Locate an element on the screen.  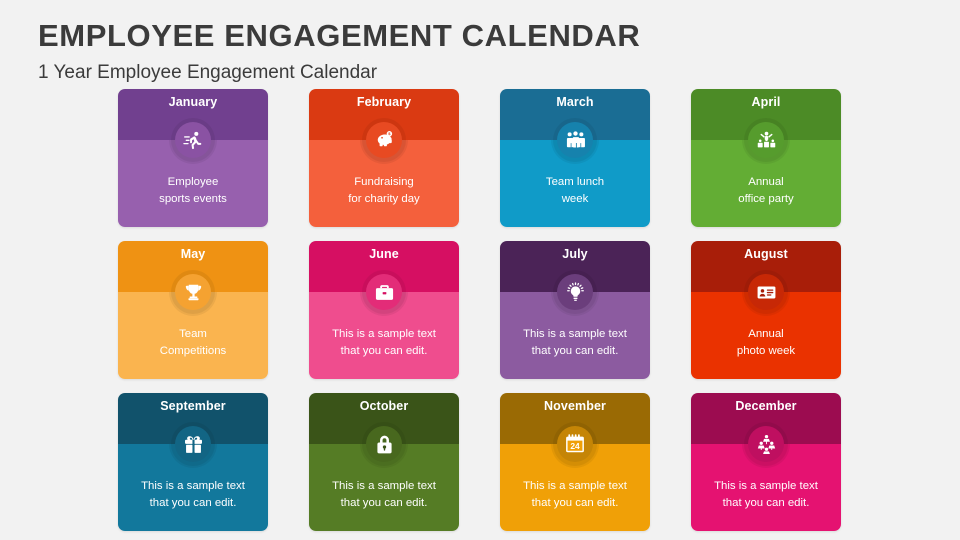
month-card-text: Employee sports events is located at coordinates (193, 190).